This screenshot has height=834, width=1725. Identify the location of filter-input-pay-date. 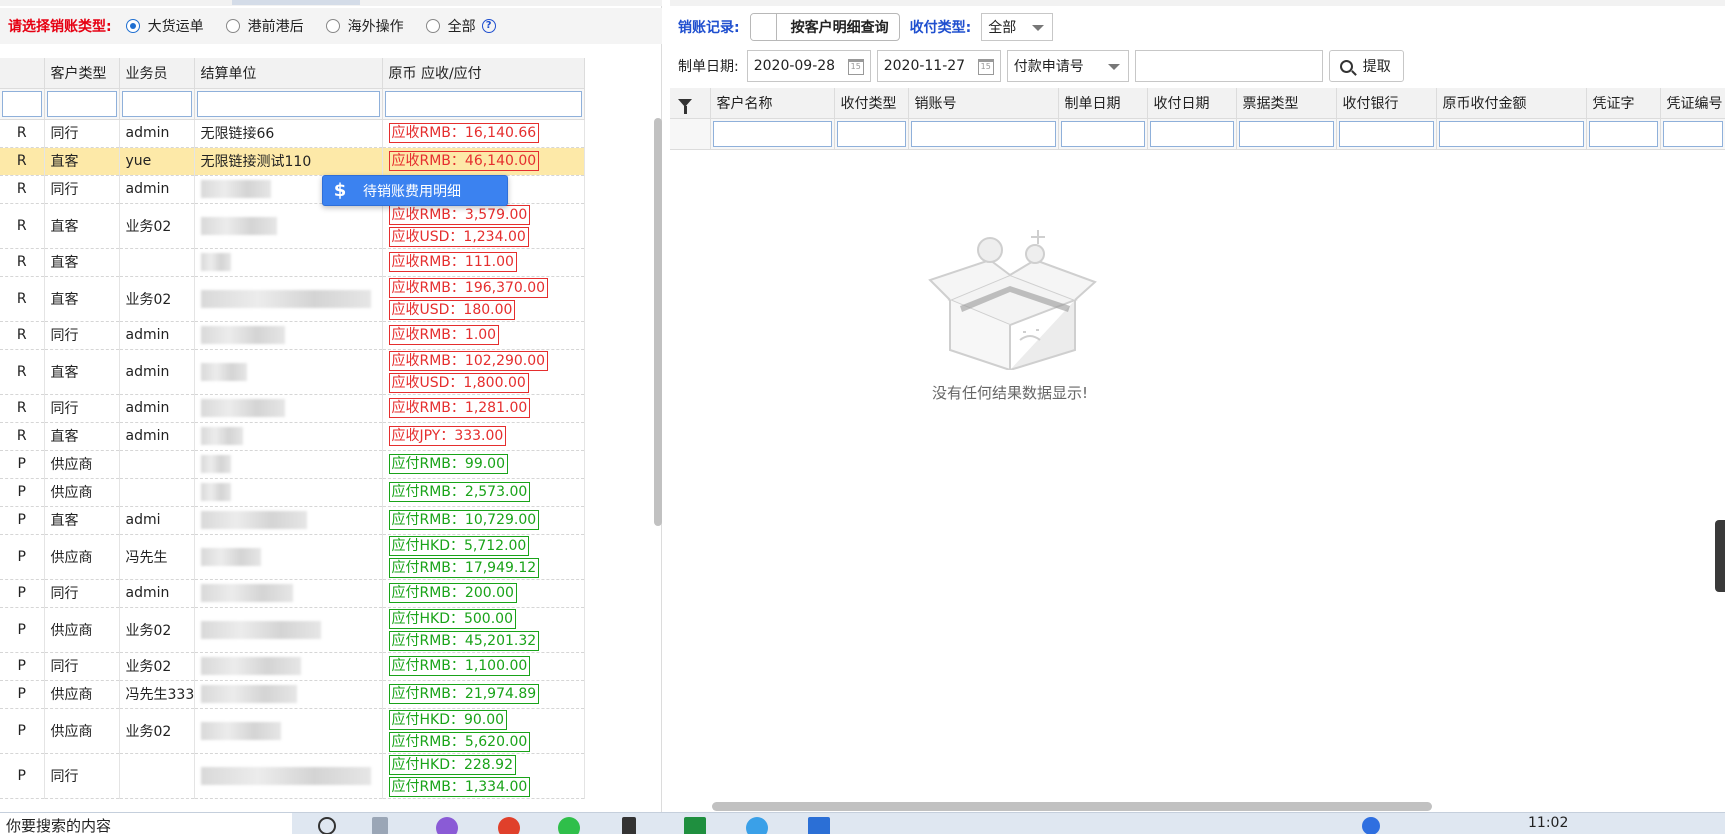
(1191, 133).